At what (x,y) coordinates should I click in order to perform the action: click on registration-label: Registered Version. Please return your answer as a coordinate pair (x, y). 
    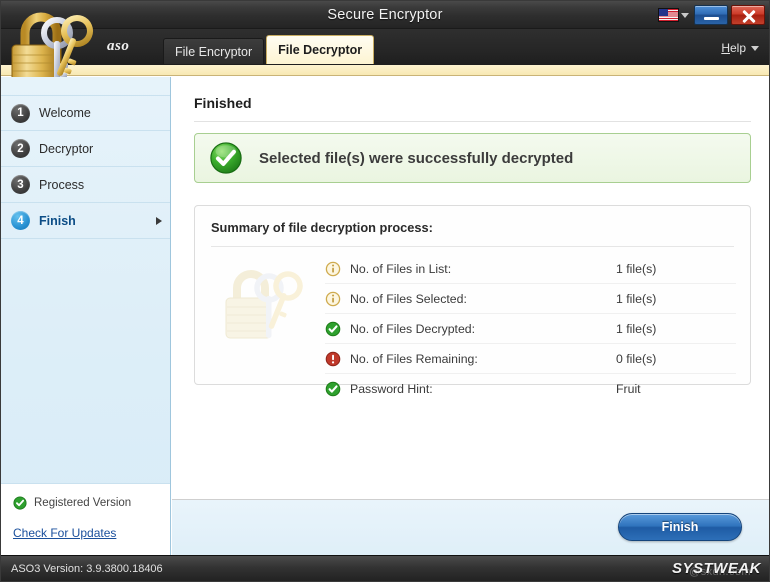
    Looking at the image, I should click on (83, 503).